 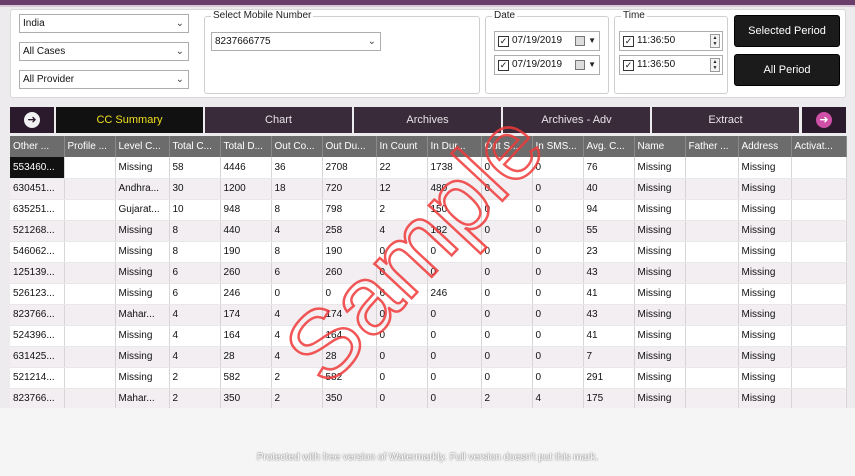 I want to click on table-cell: 291, so click(x=609, y=378).